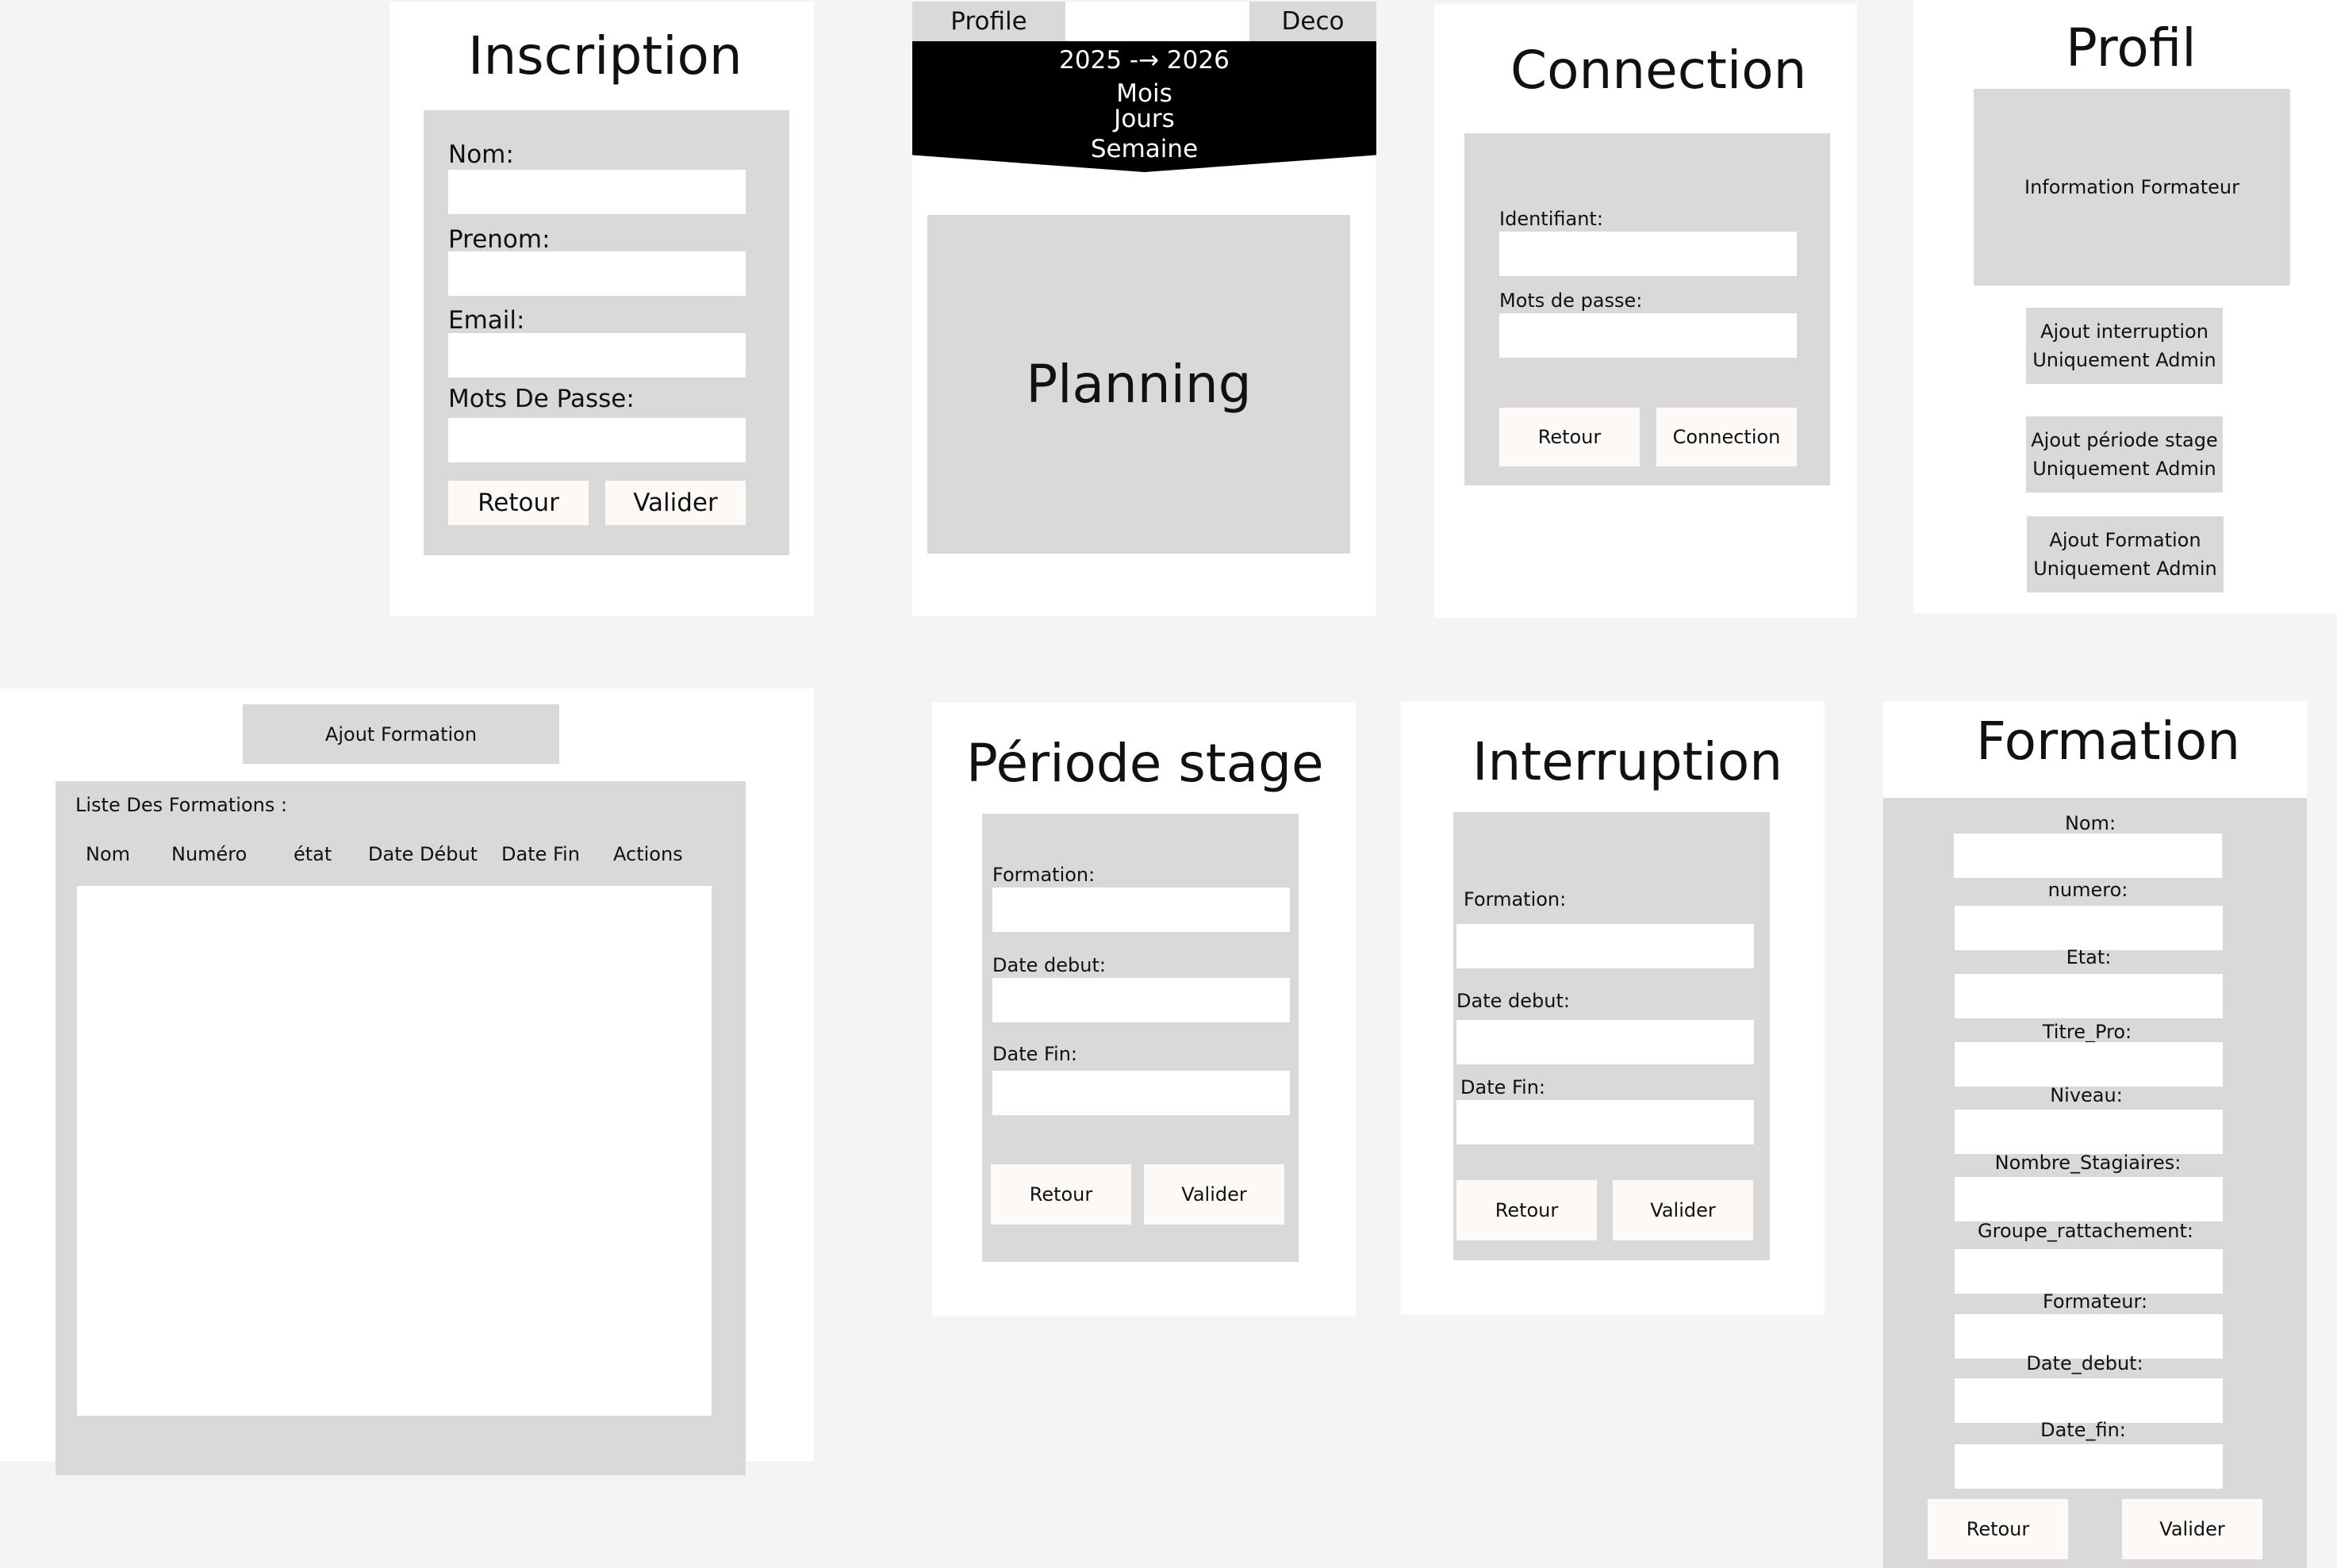  What do you see at coordinates (1312, 21) in the screenshot?
I see `tab-logout: Deco` at bounding box center [1312, 21].